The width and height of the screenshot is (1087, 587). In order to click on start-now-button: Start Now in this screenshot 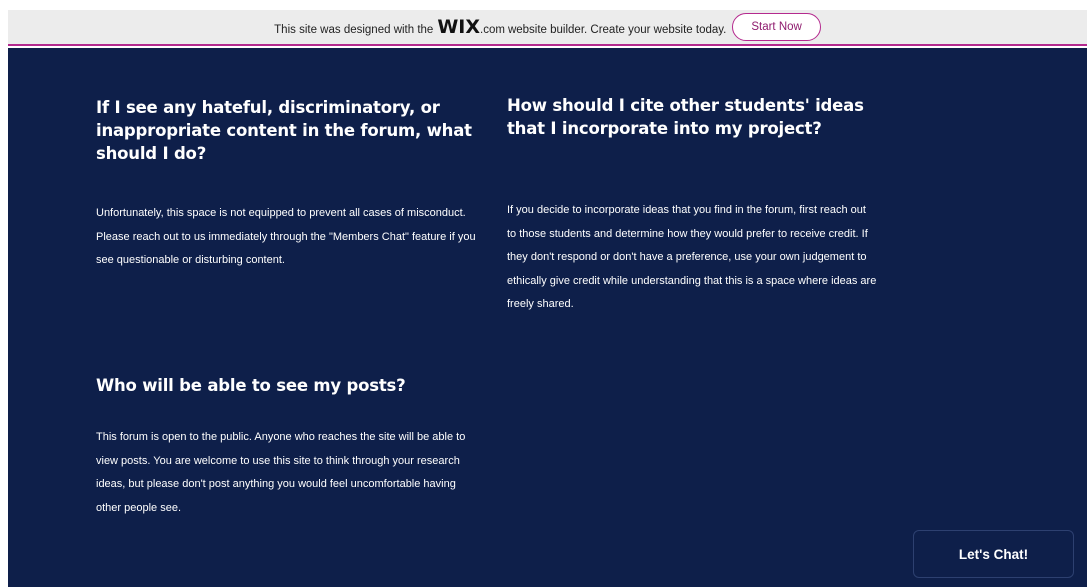, I will do `click(776, 27)`.